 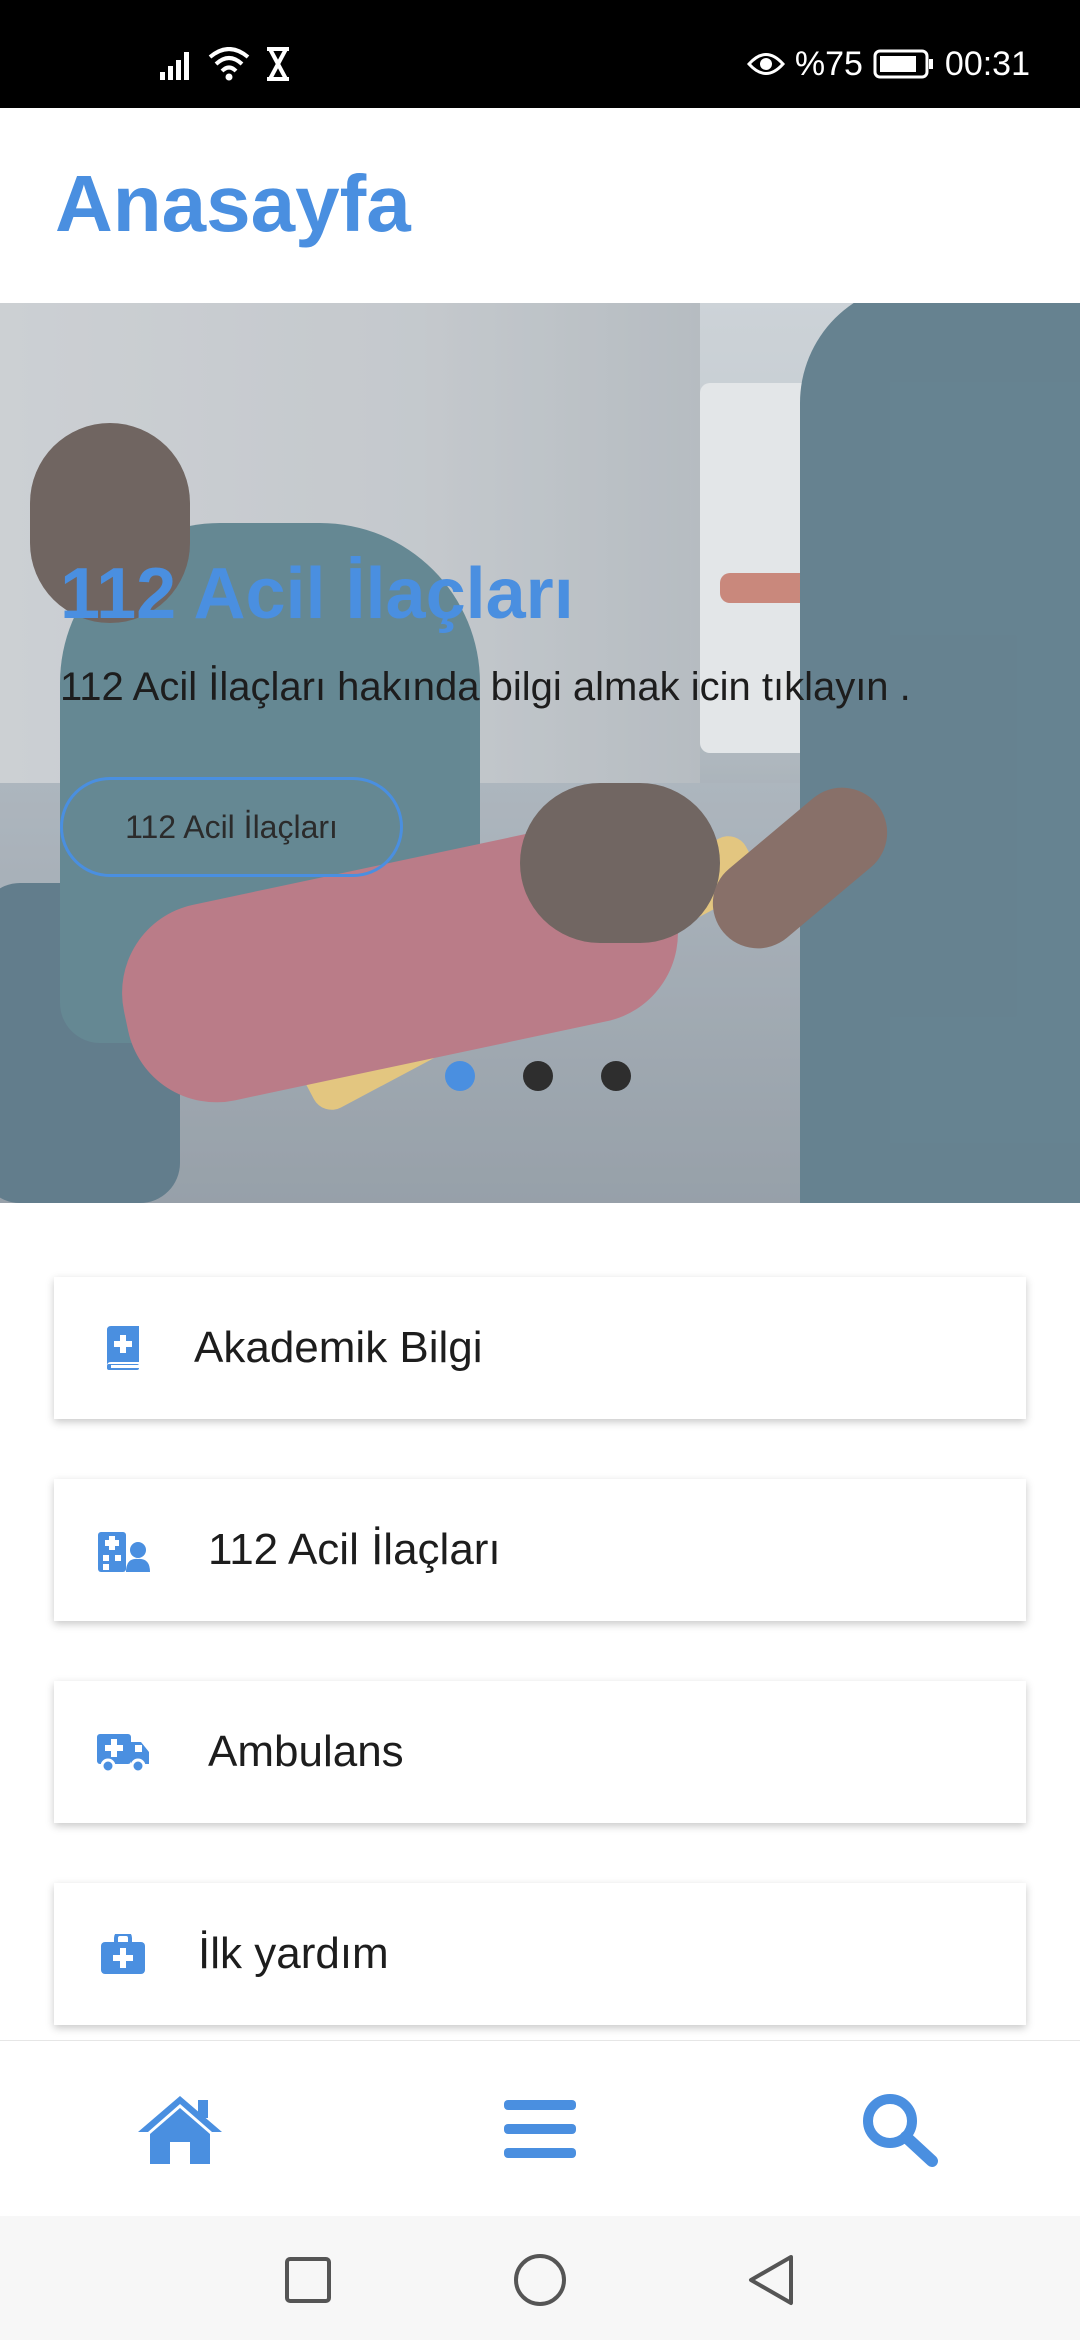 What do you see at coordinates (123, 1954) in the screenshot?
I see `first-aid-kit-icon` at bounding box center [123, 1954].